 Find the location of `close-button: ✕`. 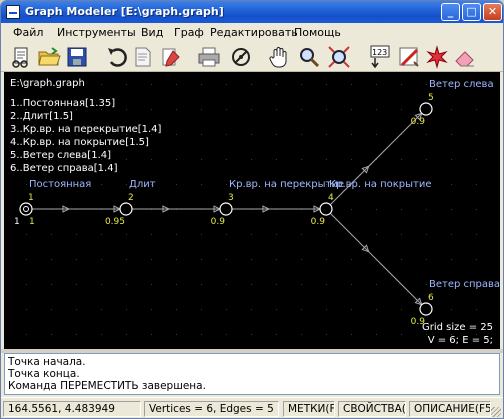

close-button: ✕ is located at coordinates (492, 12).